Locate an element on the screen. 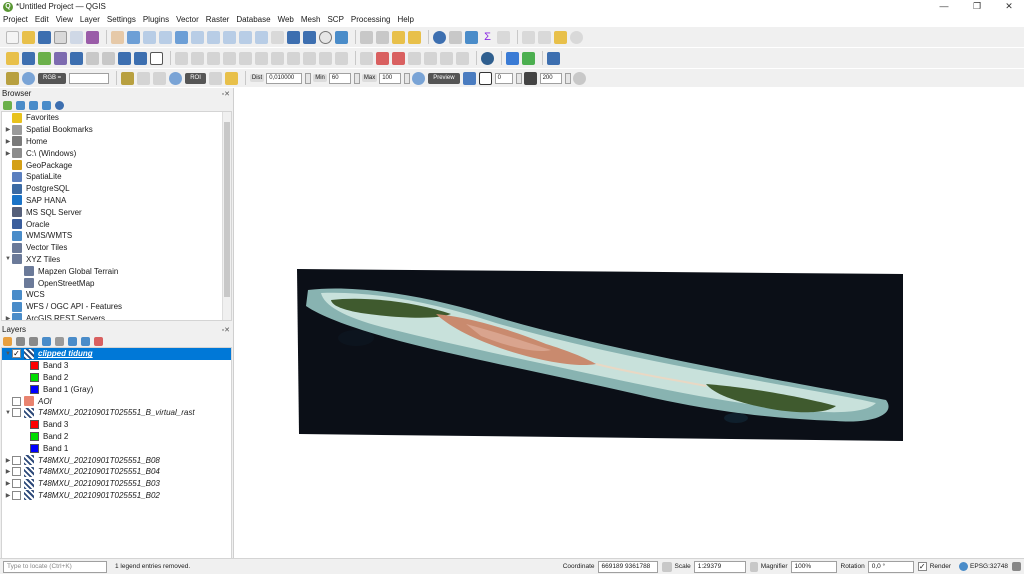  layer-visibility-checkbox: ✓ is located at coordinates (16, 354).